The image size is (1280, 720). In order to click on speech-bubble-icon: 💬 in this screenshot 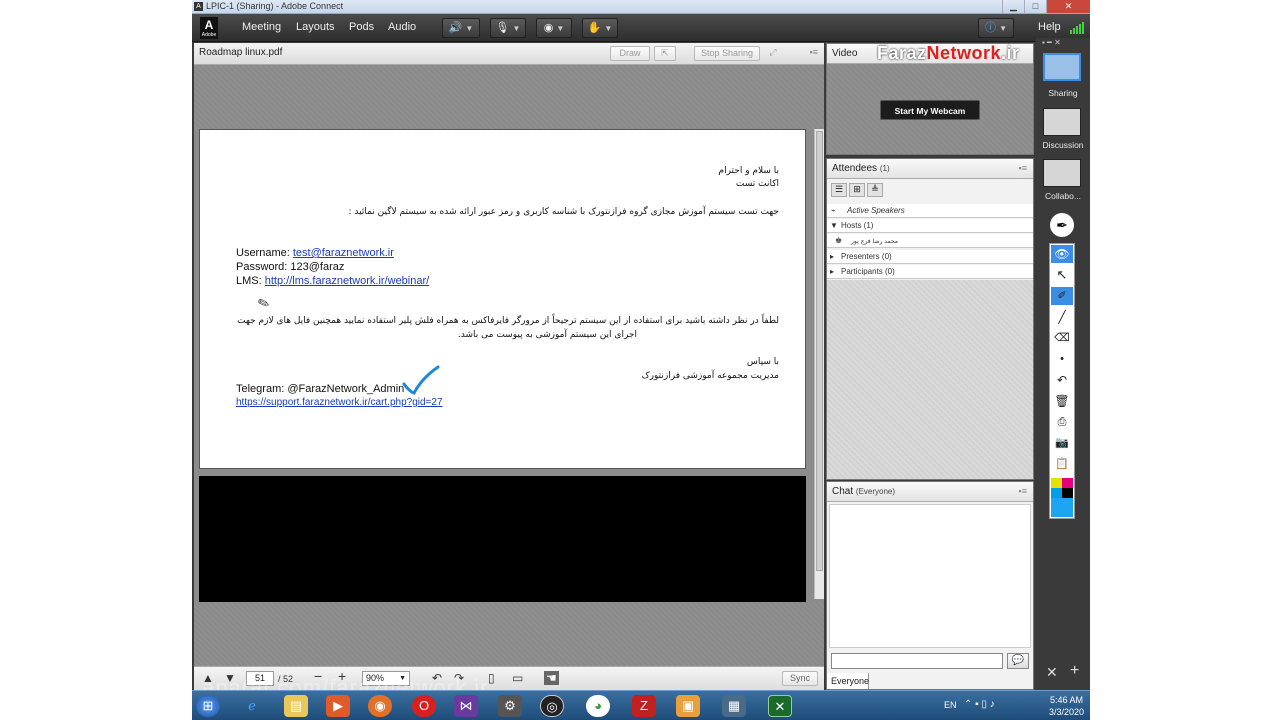, I will do `click(1018, 660)`.